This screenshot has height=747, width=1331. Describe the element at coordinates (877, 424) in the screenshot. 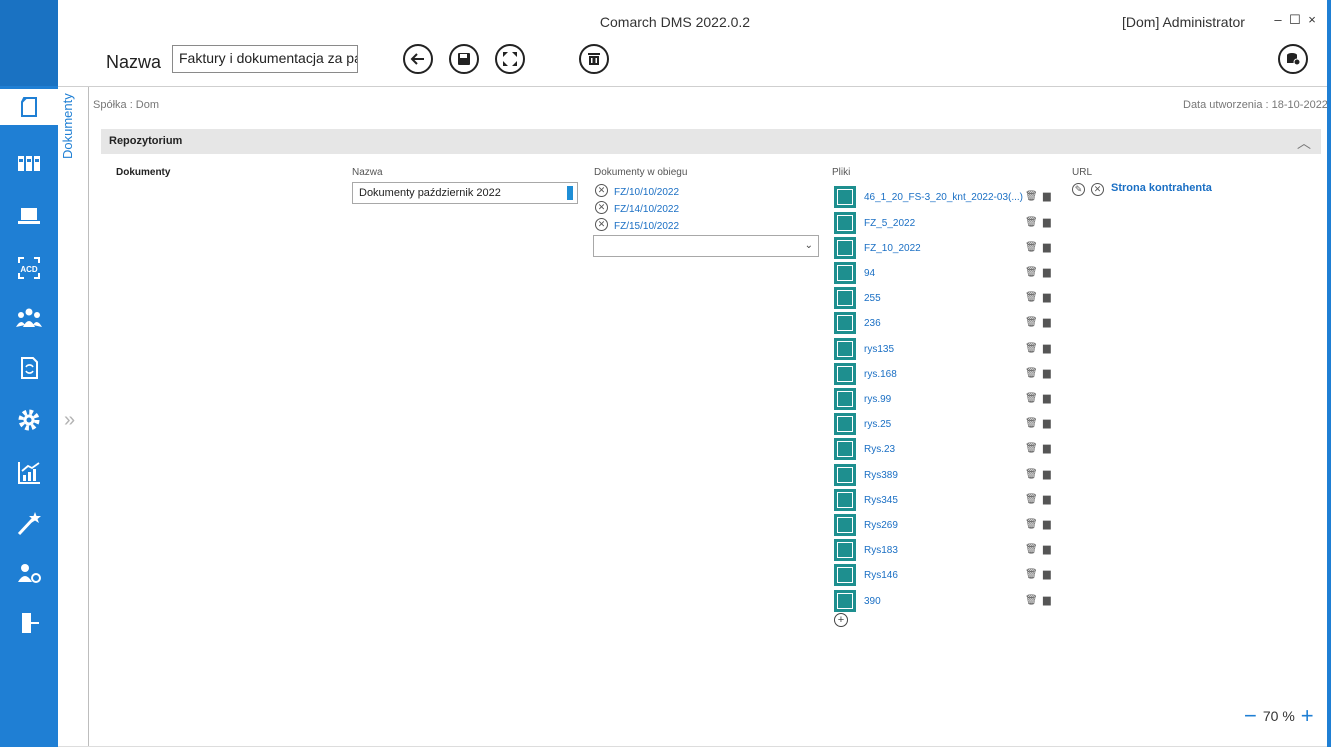

I see `file-link: rys.25` at that location.